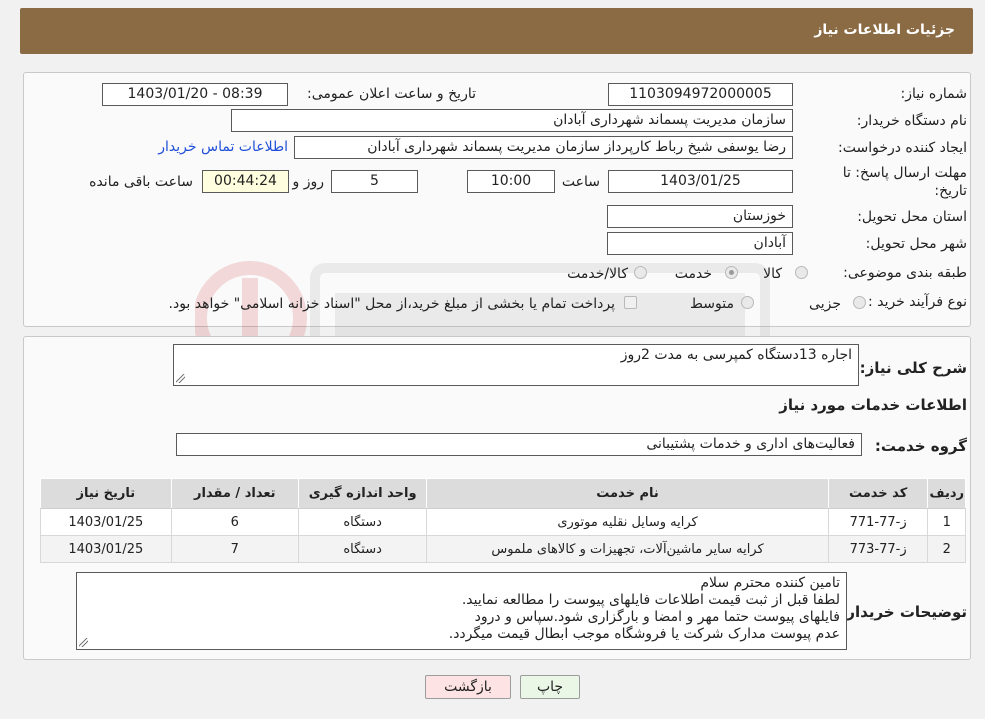 The image size is (985, 719). Describe the element at coordinates (374, 181) in the screenshot. I see `remaining-days-field: 5` at that location.